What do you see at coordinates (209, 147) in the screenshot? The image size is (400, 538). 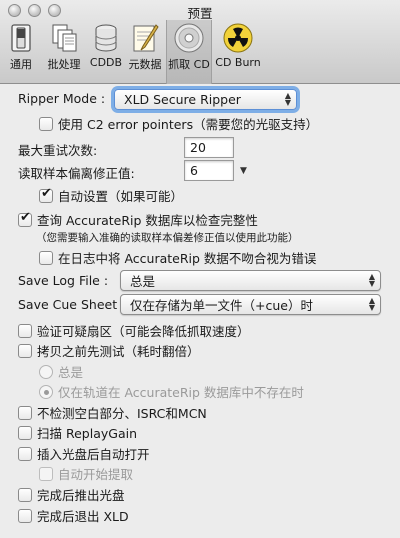 I see `max-retry-input: 20` at bounding box center [209, 147].